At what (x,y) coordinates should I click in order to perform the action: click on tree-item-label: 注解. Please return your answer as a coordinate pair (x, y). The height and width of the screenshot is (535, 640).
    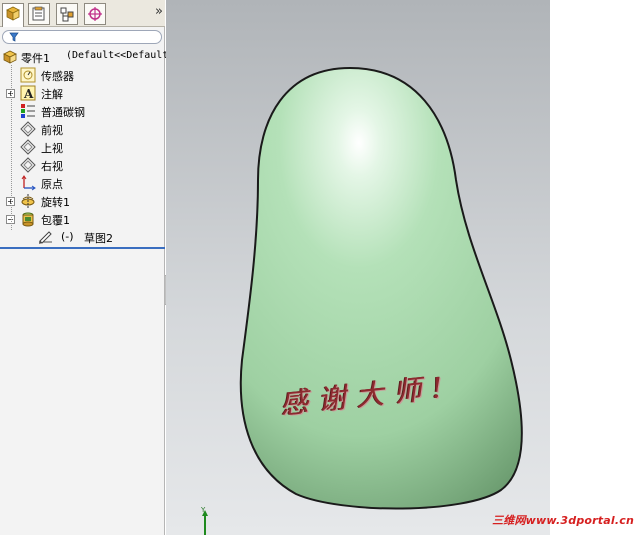
    Looking at the image, I should click on (52, 94).